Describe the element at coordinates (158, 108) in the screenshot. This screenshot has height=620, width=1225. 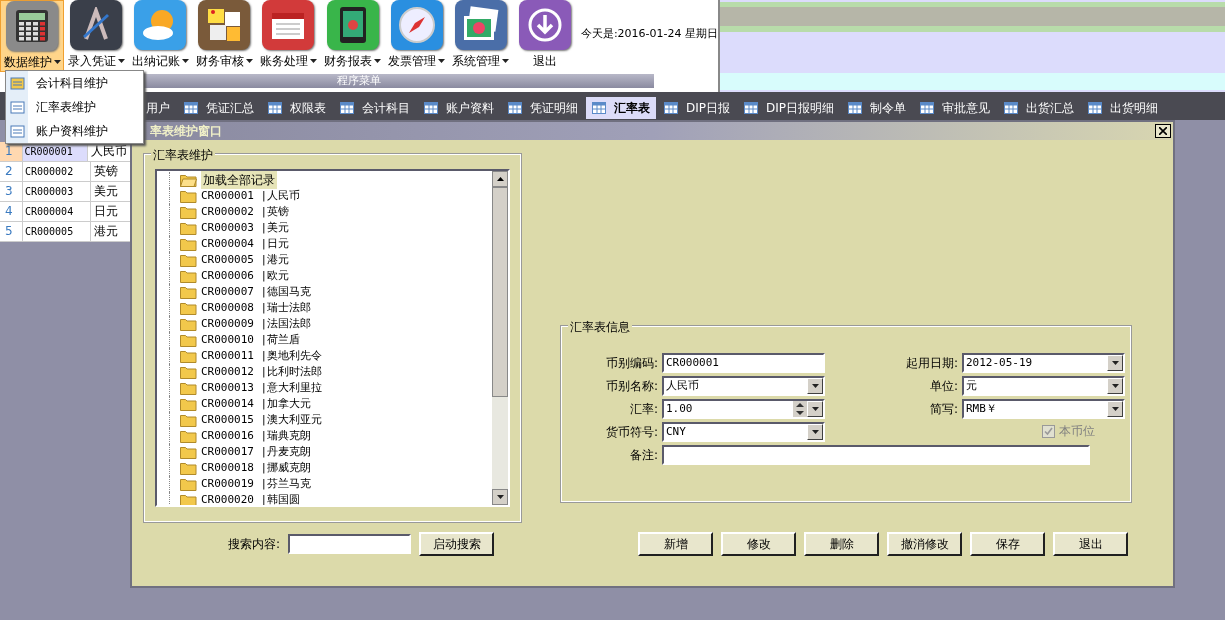
I see `tab: 用户` at that location.